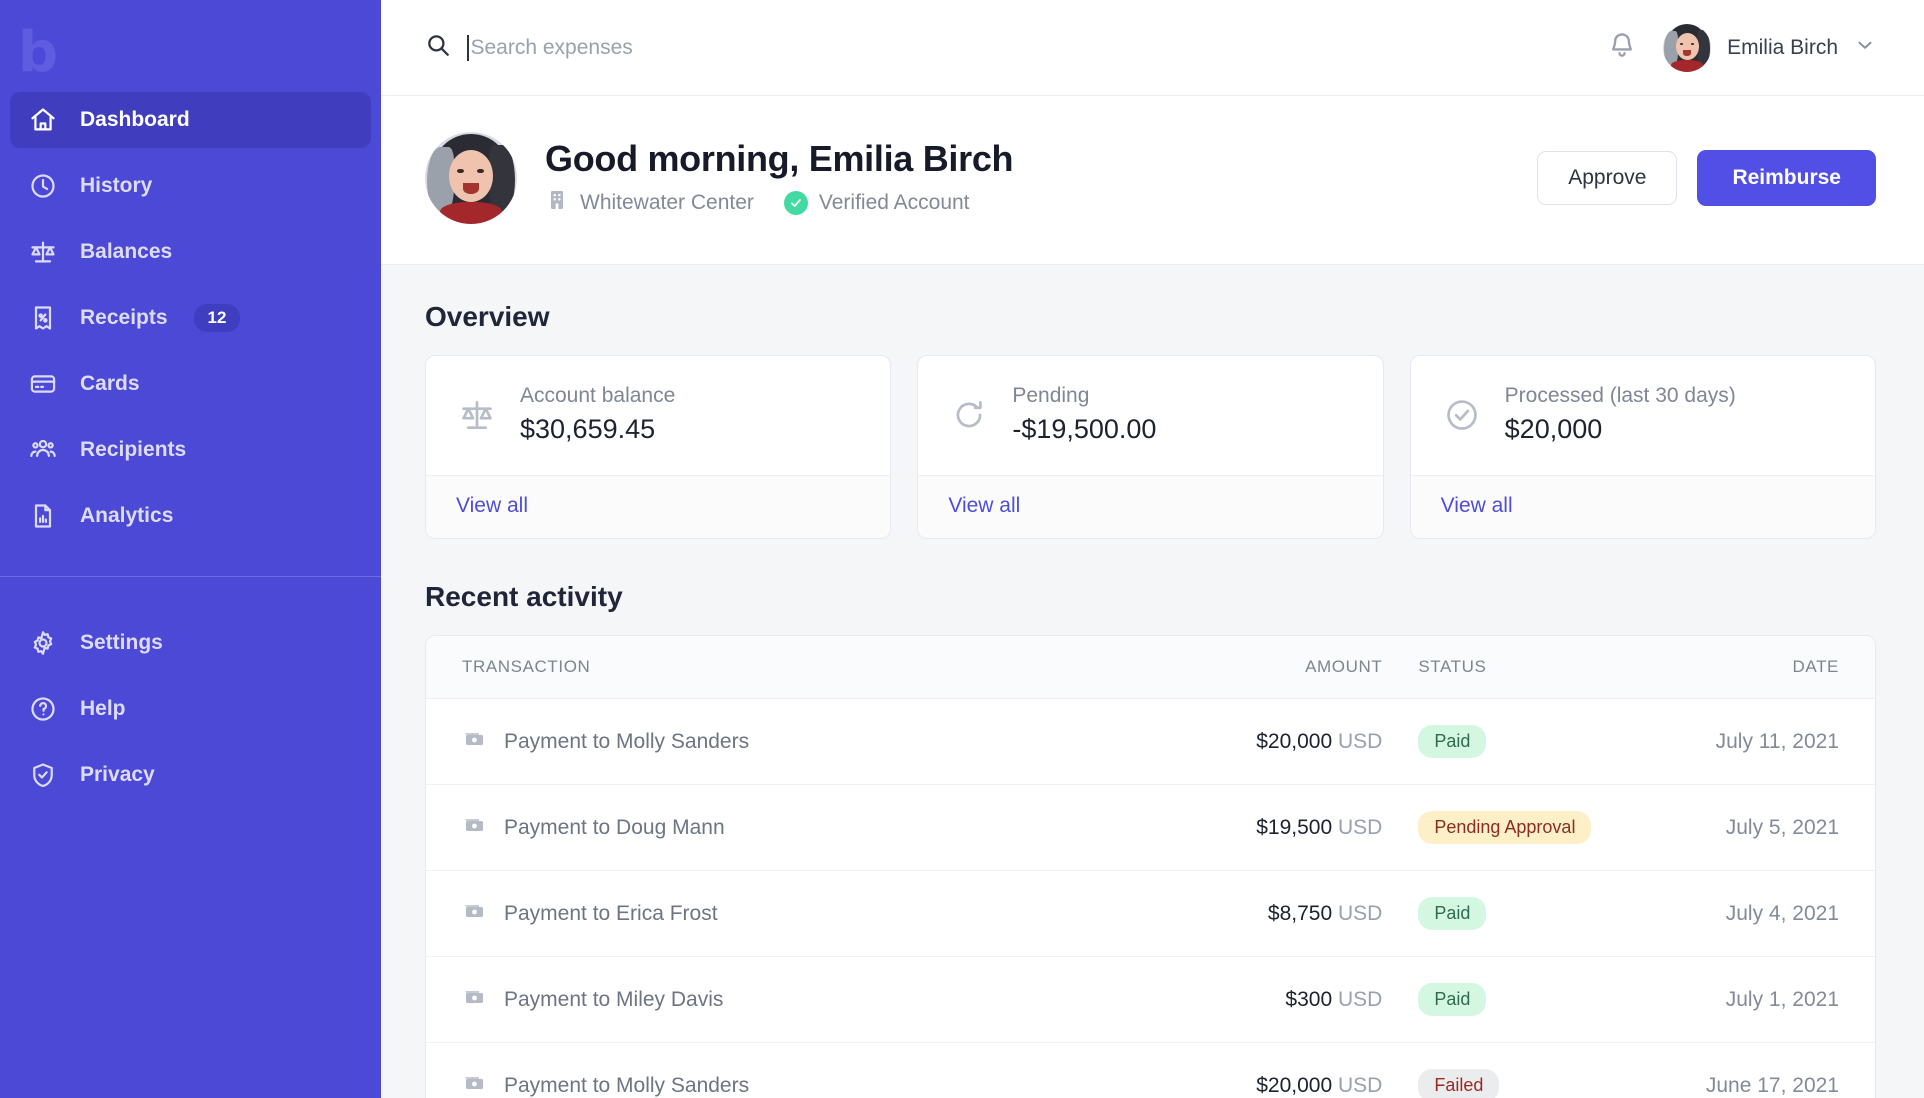 The height and width of the screenshot is (1098, 1924). What do you see at coordinates (190, 709) in the screenshot?
I see `sidebar-item-help: Help` at bounding box center [190, 709].